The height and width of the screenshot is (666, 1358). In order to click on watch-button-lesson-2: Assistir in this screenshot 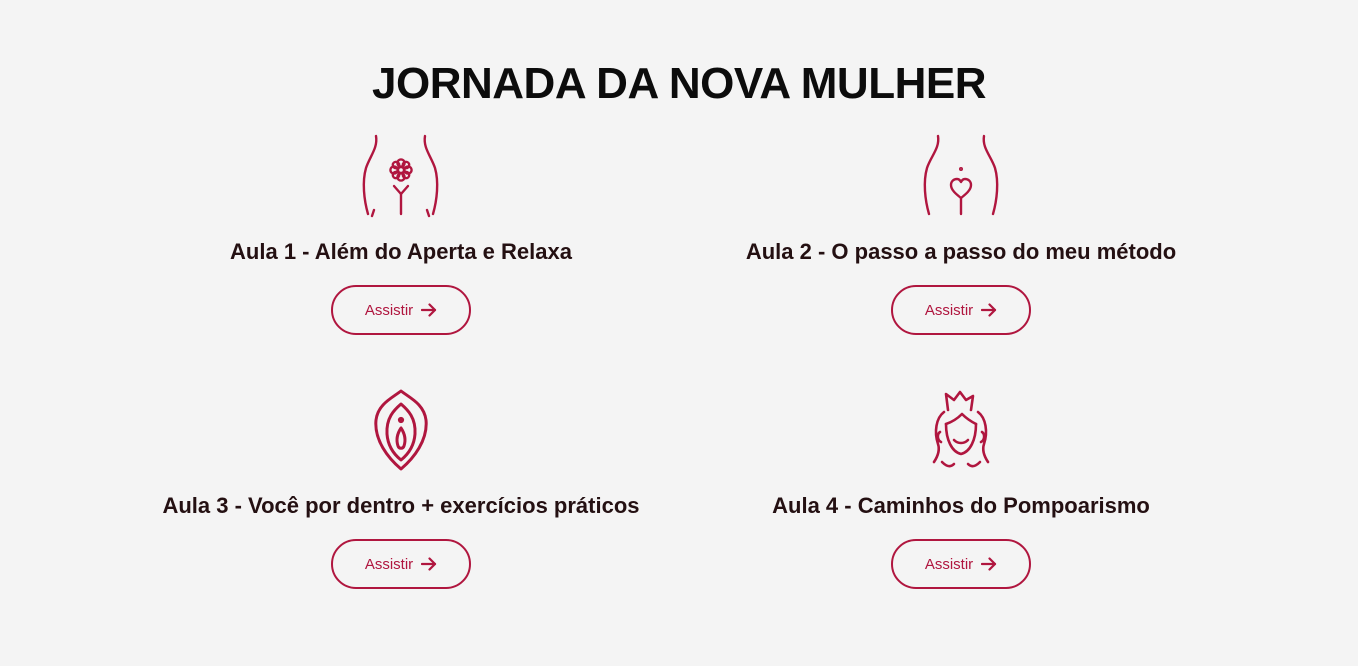, I will do `click(961, 310)`.